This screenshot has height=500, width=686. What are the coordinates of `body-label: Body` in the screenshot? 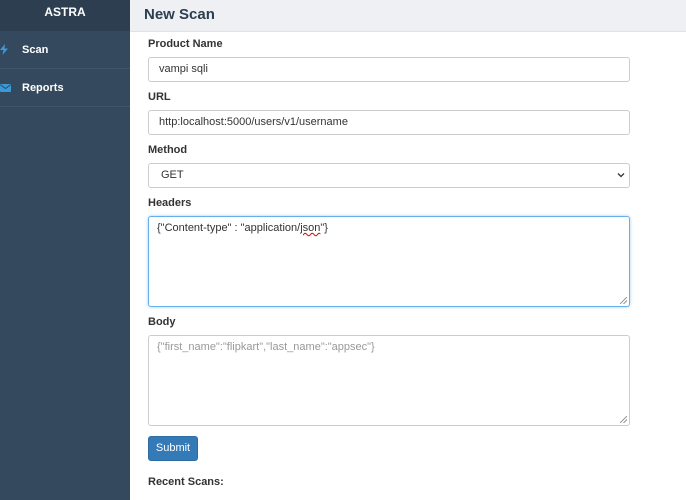 It's located at (162, 322).